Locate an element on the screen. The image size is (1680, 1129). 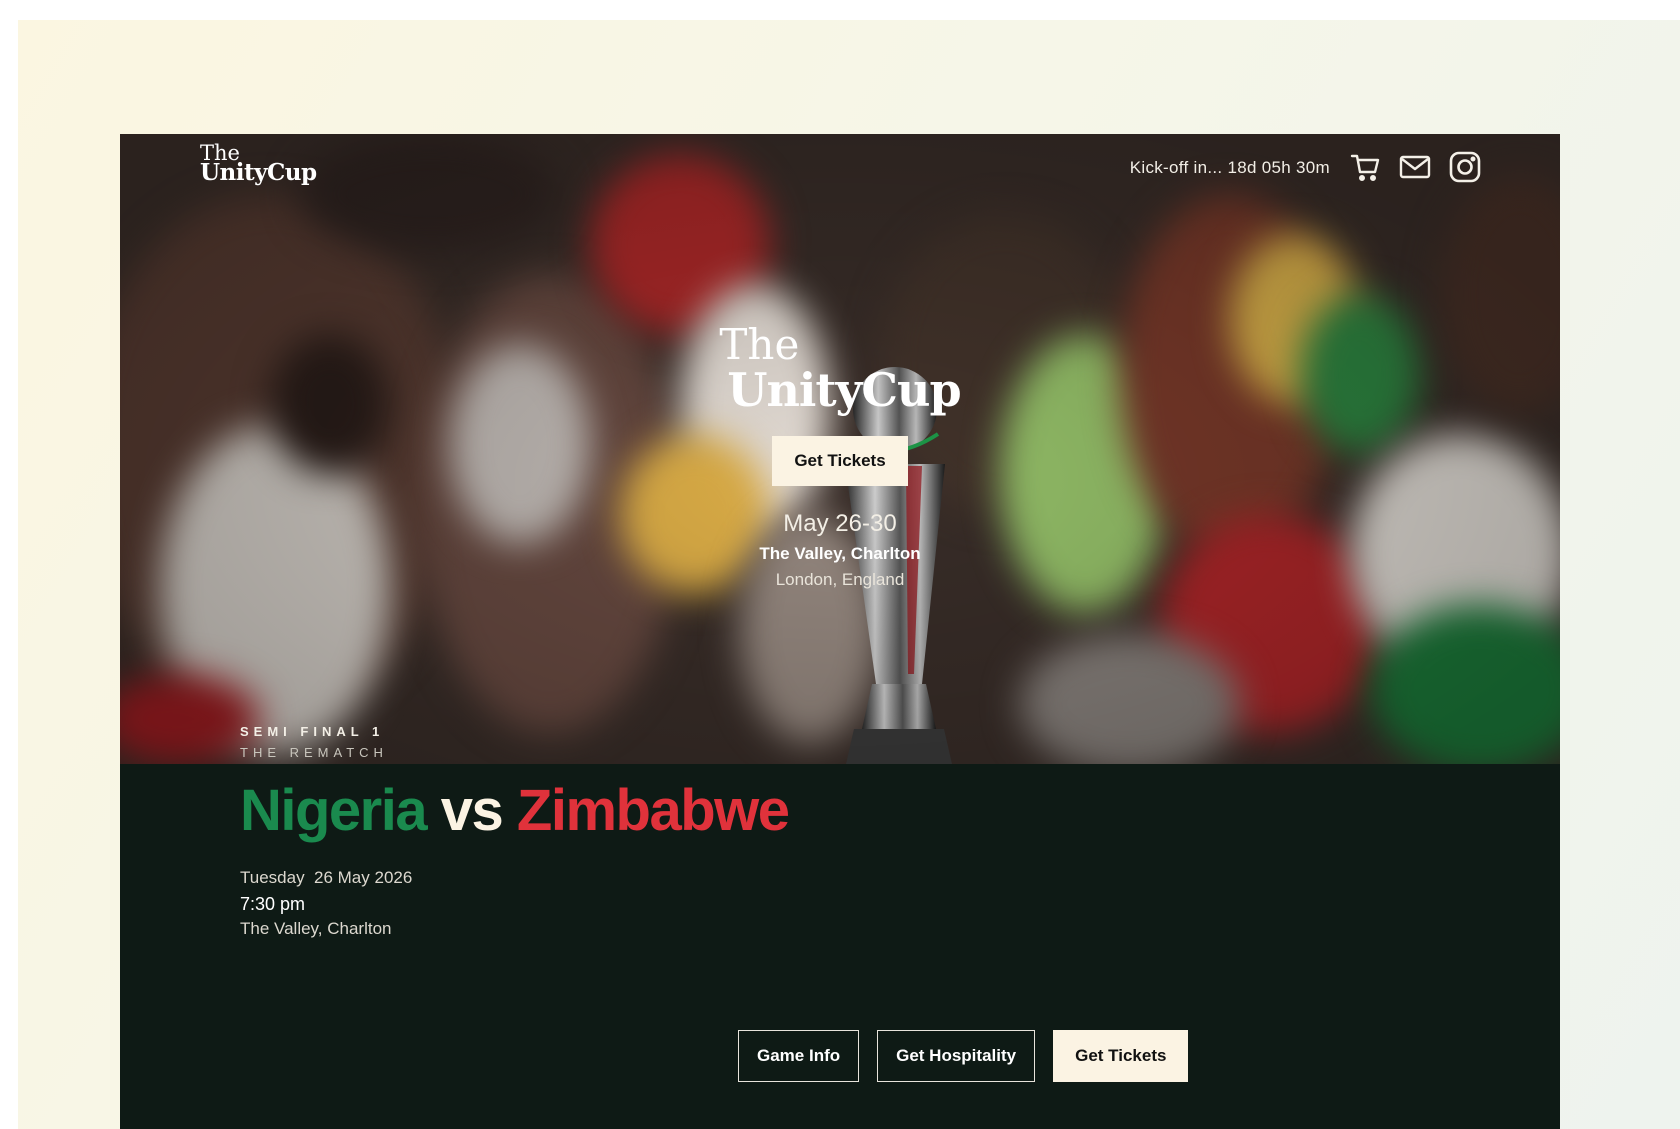
match-venue: The Valley, Charlton is located at coordinates (316, 928).